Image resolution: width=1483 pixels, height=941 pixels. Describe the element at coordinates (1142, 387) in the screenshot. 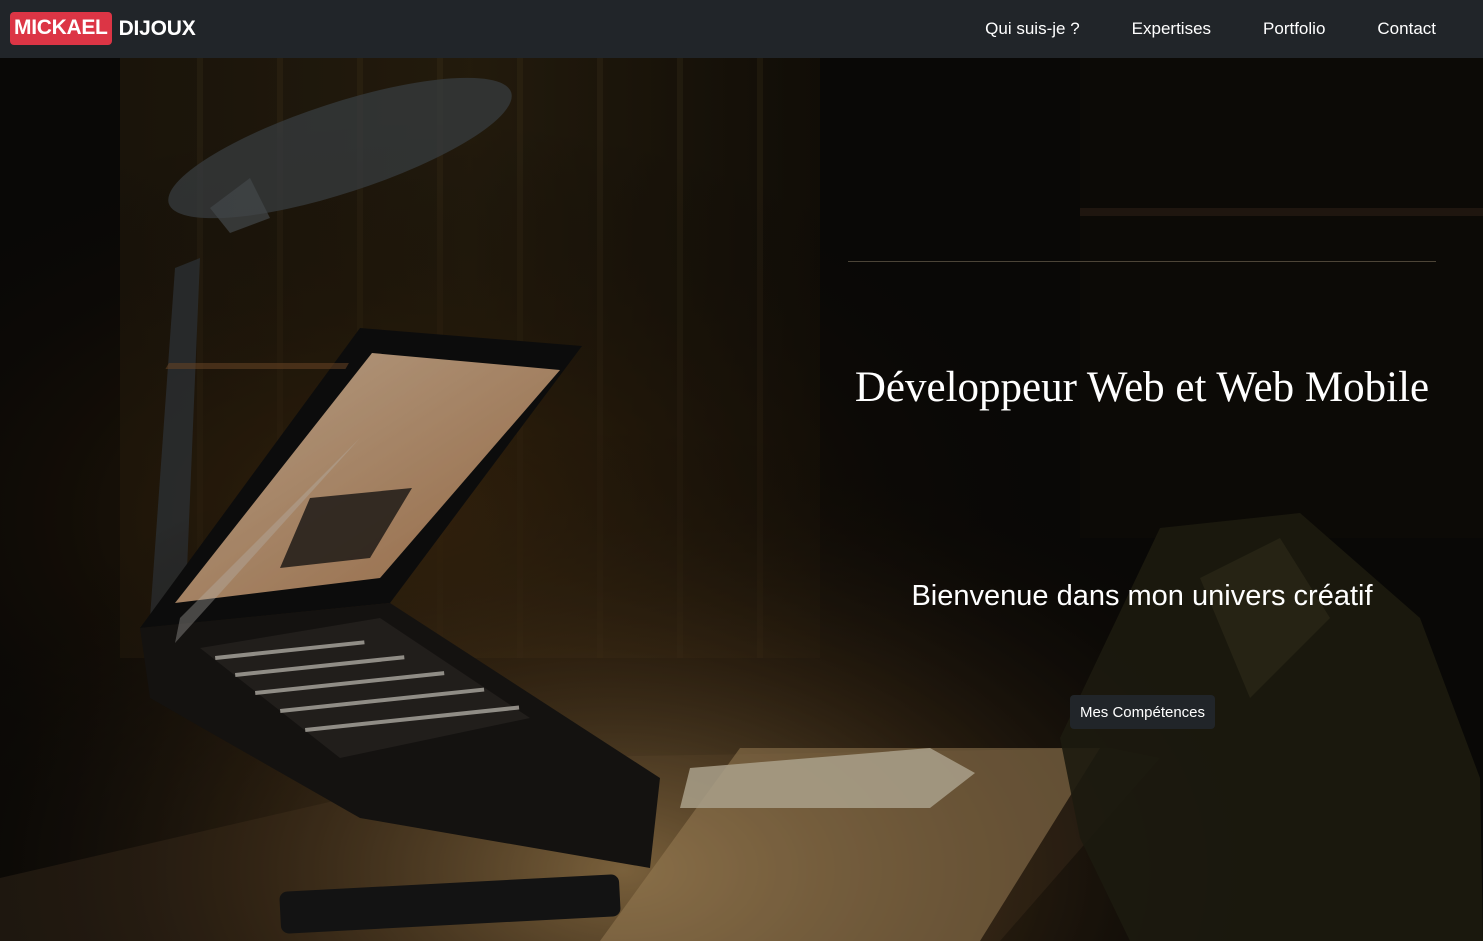

I see `hero-title: Développeur Web et Web Mobile` at that location.